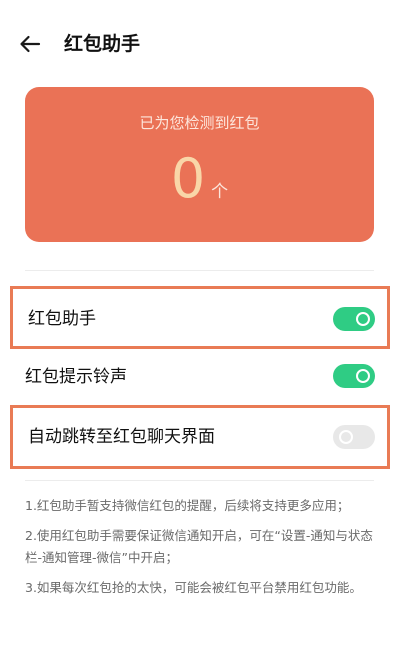 The width and height of the screenshot is (400, 663). What do you see at coordinates (200, 377) in the screenshot?
I see `setting-row-notification-sound: 红包提示铃声` at bounding box center [200, 377].